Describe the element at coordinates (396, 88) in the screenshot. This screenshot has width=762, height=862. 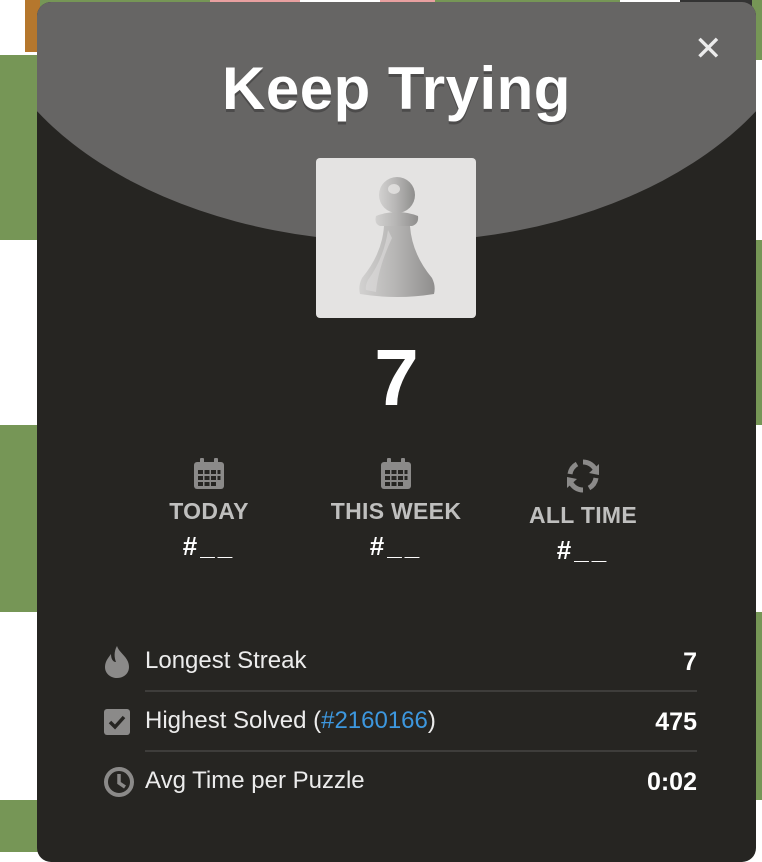
I see `modal-title: Keep Trying` at that location.